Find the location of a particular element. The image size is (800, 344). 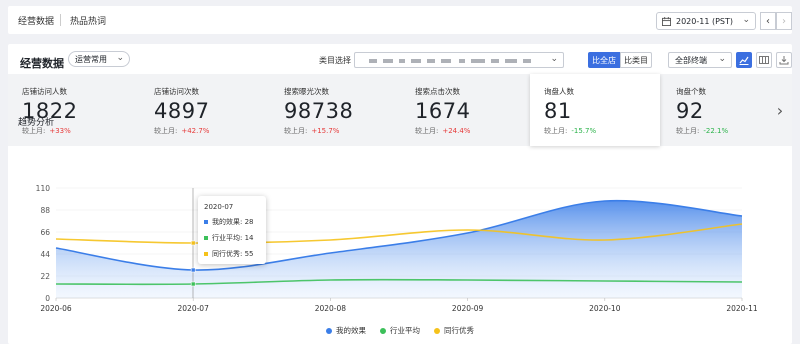

tooltip-row-text: 行业平均: 14 is located at coordinates (233, 238).